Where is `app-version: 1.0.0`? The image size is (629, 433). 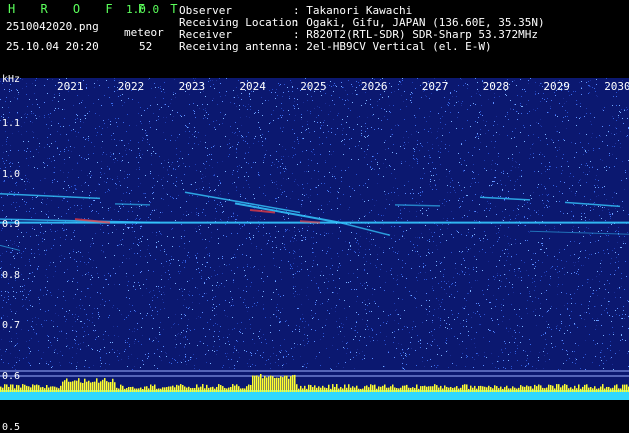 app-version: 1.0.0 is located at coordinates (142, 10).